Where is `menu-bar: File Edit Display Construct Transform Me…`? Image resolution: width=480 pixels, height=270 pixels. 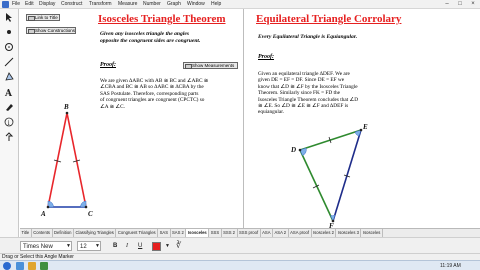 menu-bar: File Edit Display Construct Transform Me… is located at coordinates (240, 4).